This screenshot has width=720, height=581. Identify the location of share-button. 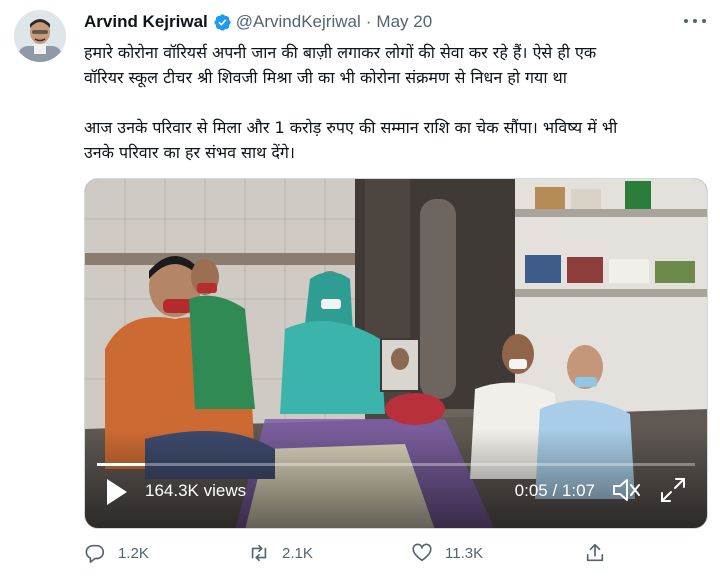
(601, 553).